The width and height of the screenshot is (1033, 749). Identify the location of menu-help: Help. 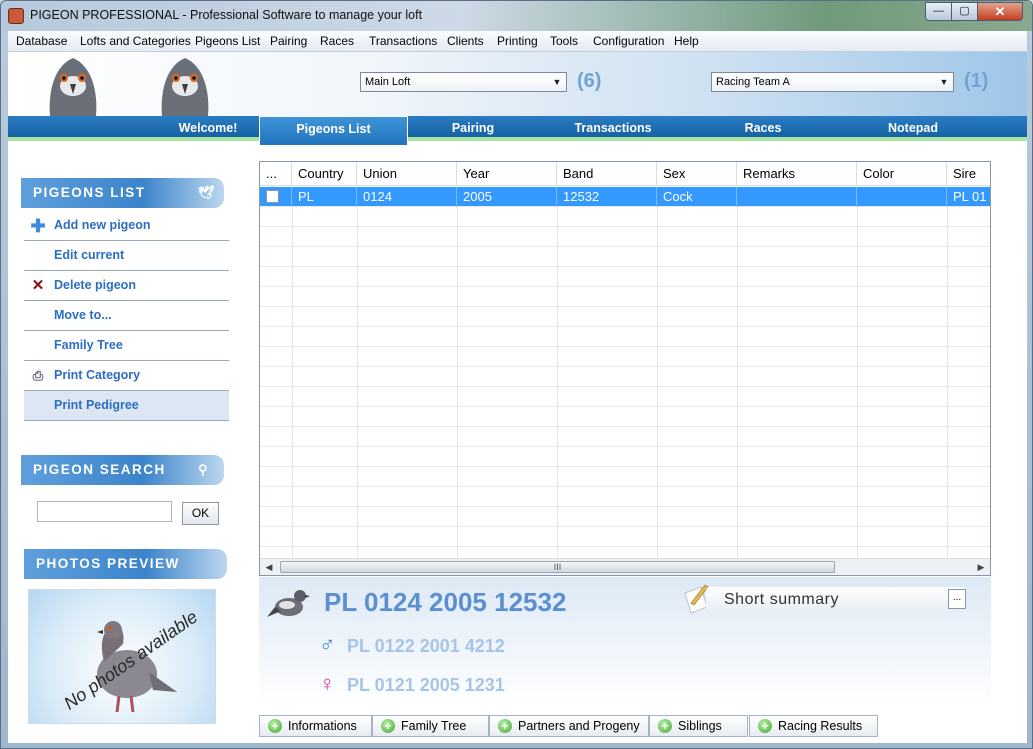
(686, 41).